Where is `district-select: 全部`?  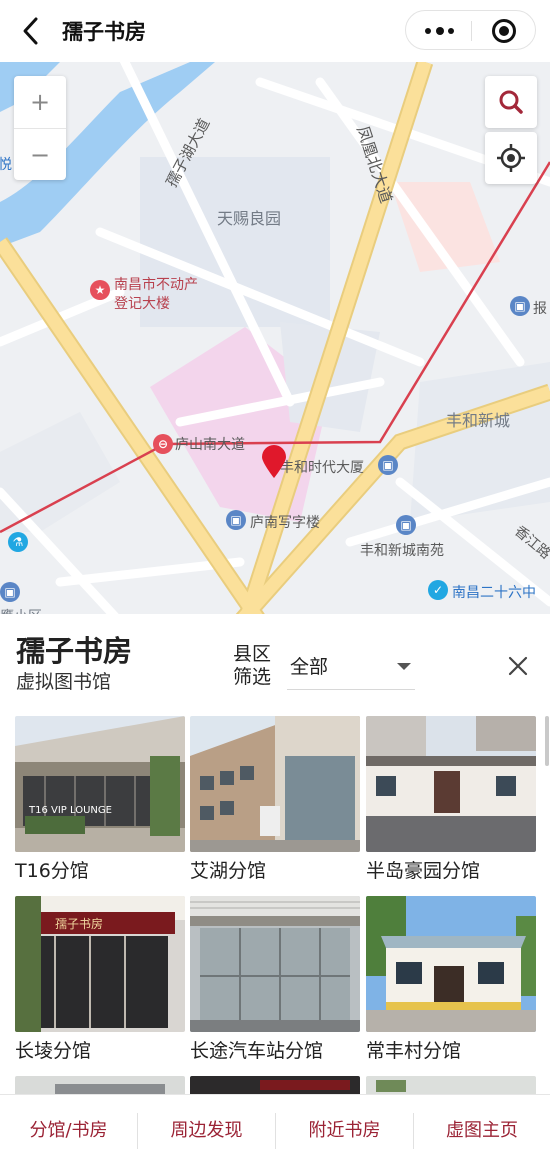 district-select: 全部 is located at coordinates (351, 666).